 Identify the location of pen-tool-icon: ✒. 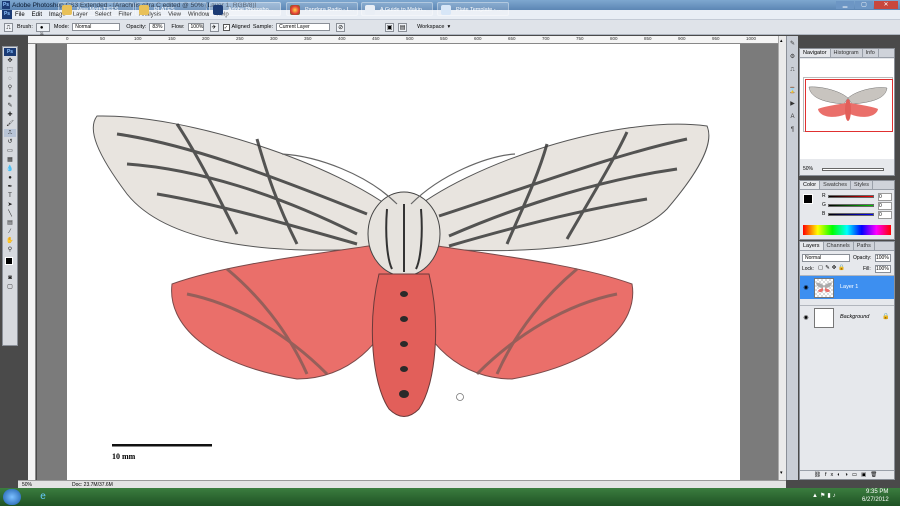
(10, 187).